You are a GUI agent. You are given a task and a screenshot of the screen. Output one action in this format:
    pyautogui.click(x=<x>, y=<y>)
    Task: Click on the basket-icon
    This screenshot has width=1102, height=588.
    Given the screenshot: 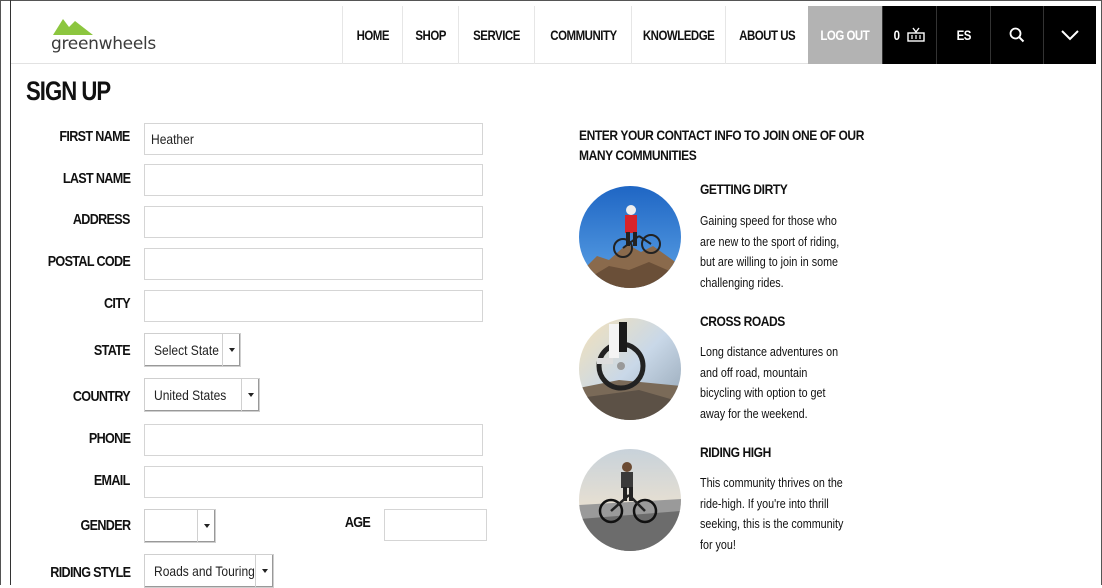 What is the action you would take?
    pyautogui.click(x=915, y=34)
    